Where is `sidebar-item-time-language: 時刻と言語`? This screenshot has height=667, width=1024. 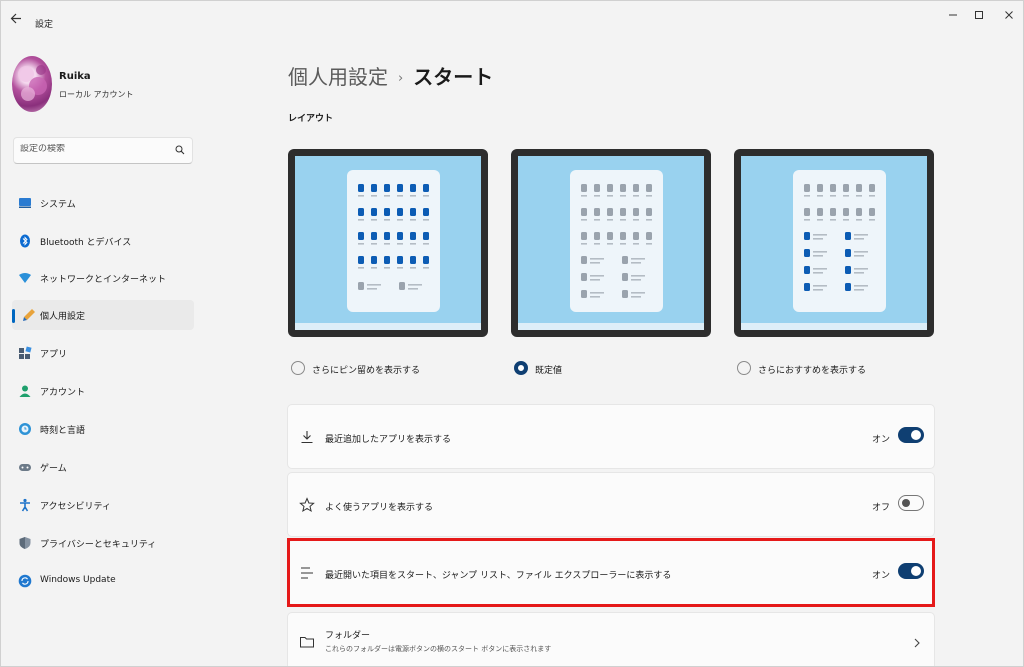 sidebar-item-time-language: 時刻と言語 is located at coordinates (103, 429).